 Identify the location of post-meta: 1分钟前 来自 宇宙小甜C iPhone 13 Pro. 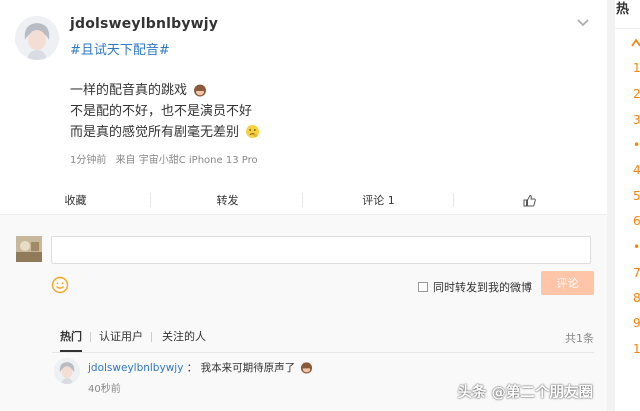
(167, 158).